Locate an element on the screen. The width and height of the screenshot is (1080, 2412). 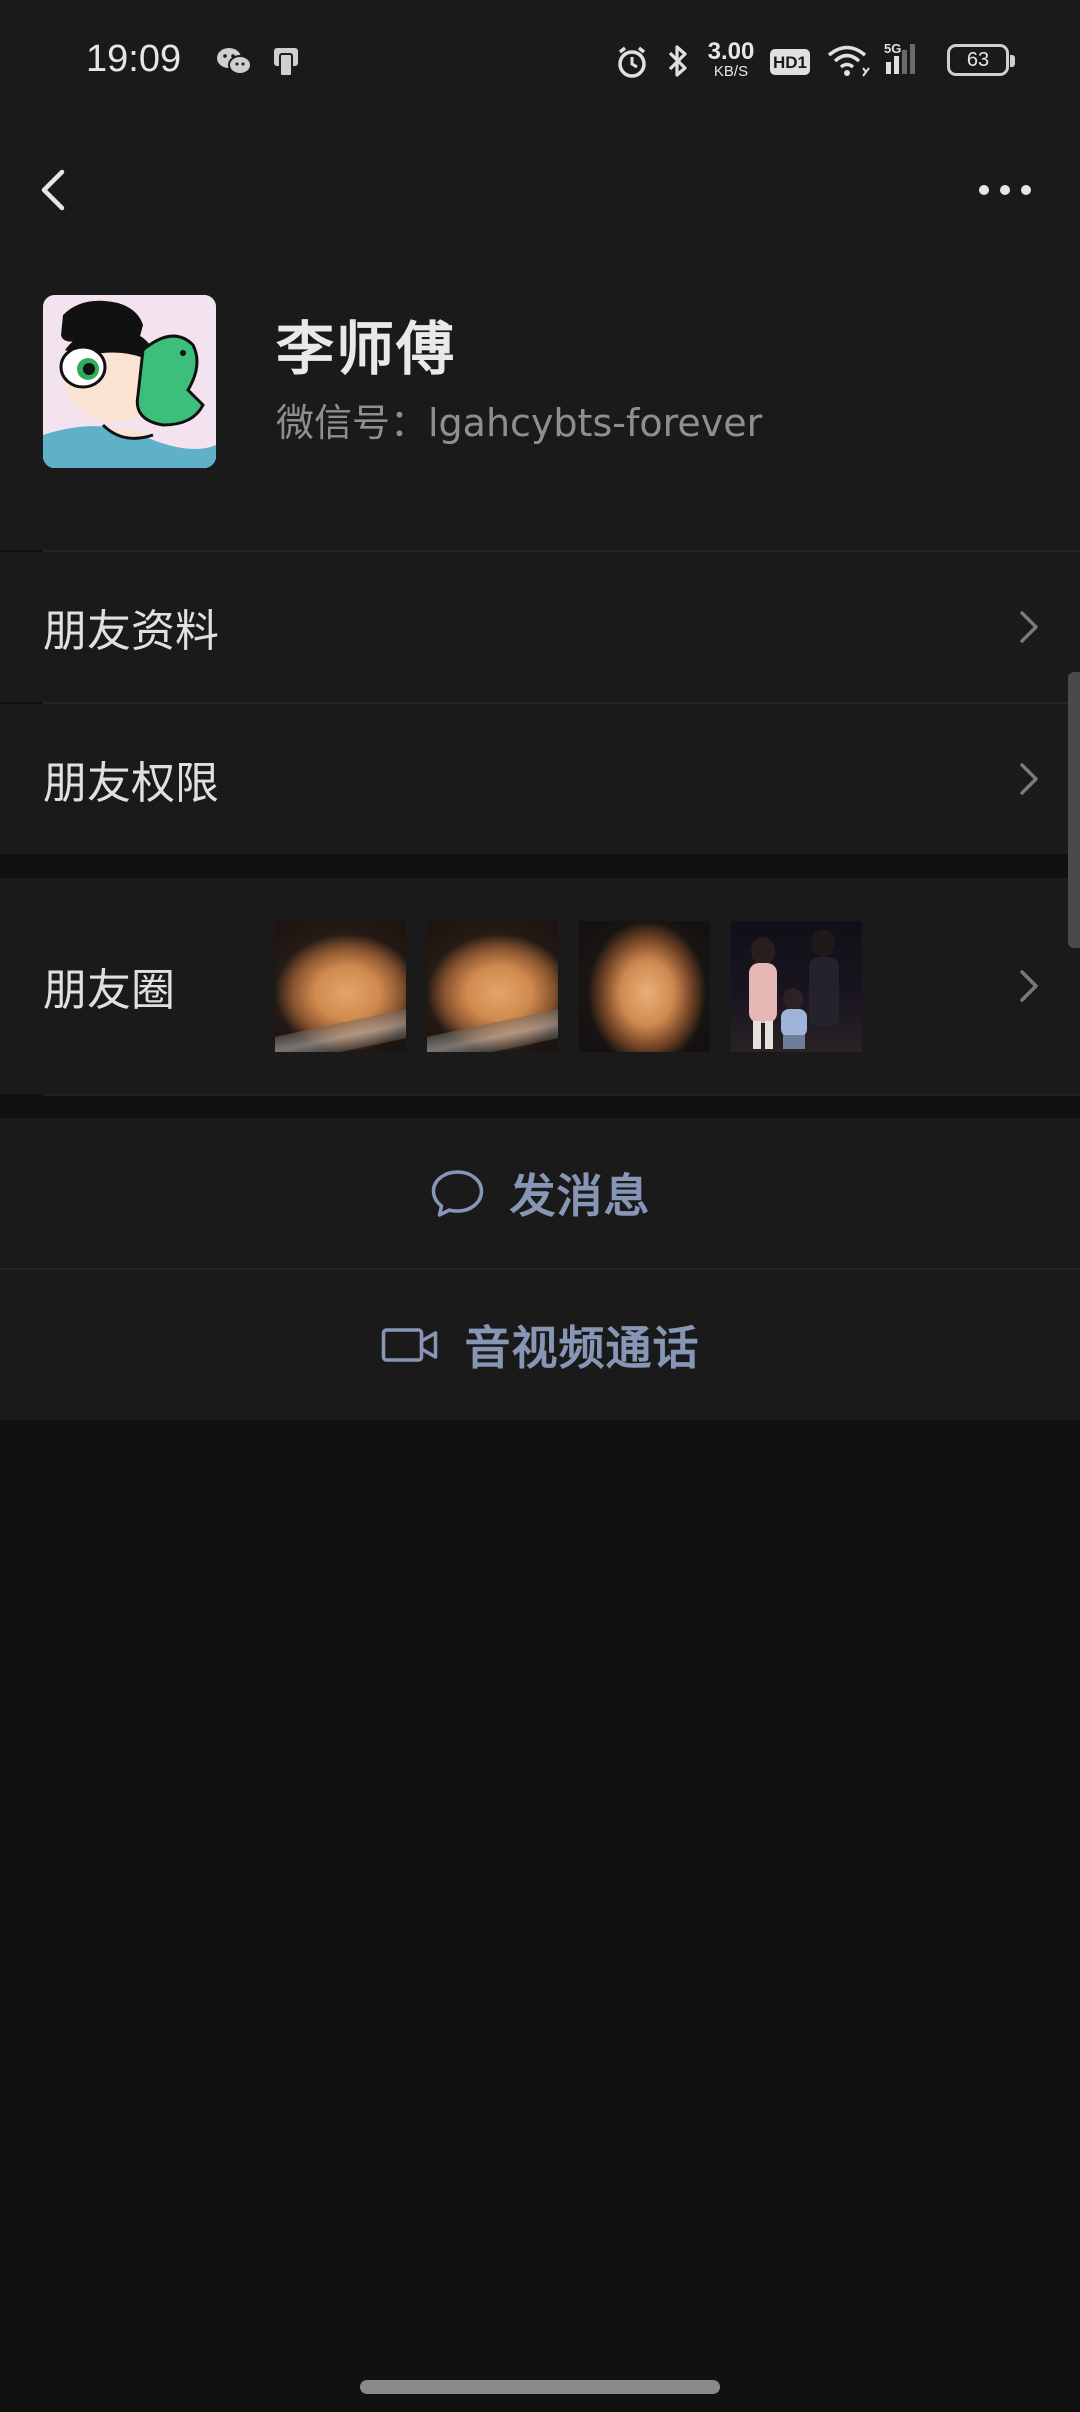
status-time: 19:09 is located at coordinates (134, 59).